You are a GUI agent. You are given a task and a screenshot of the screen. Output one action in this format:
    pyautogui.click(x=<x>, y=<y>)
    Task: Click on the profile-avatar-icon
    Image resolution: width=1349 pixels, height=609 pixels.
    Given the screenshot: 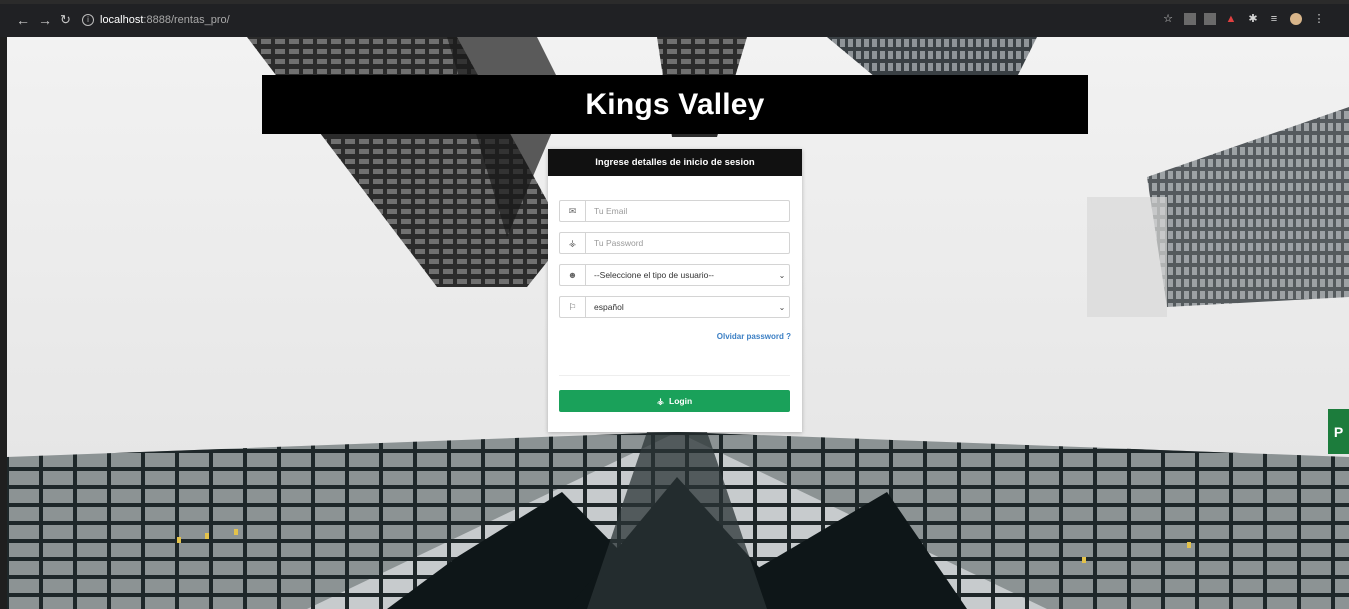 What is the action you would take?
    pyautogui.click(x=1296, y=19)
    